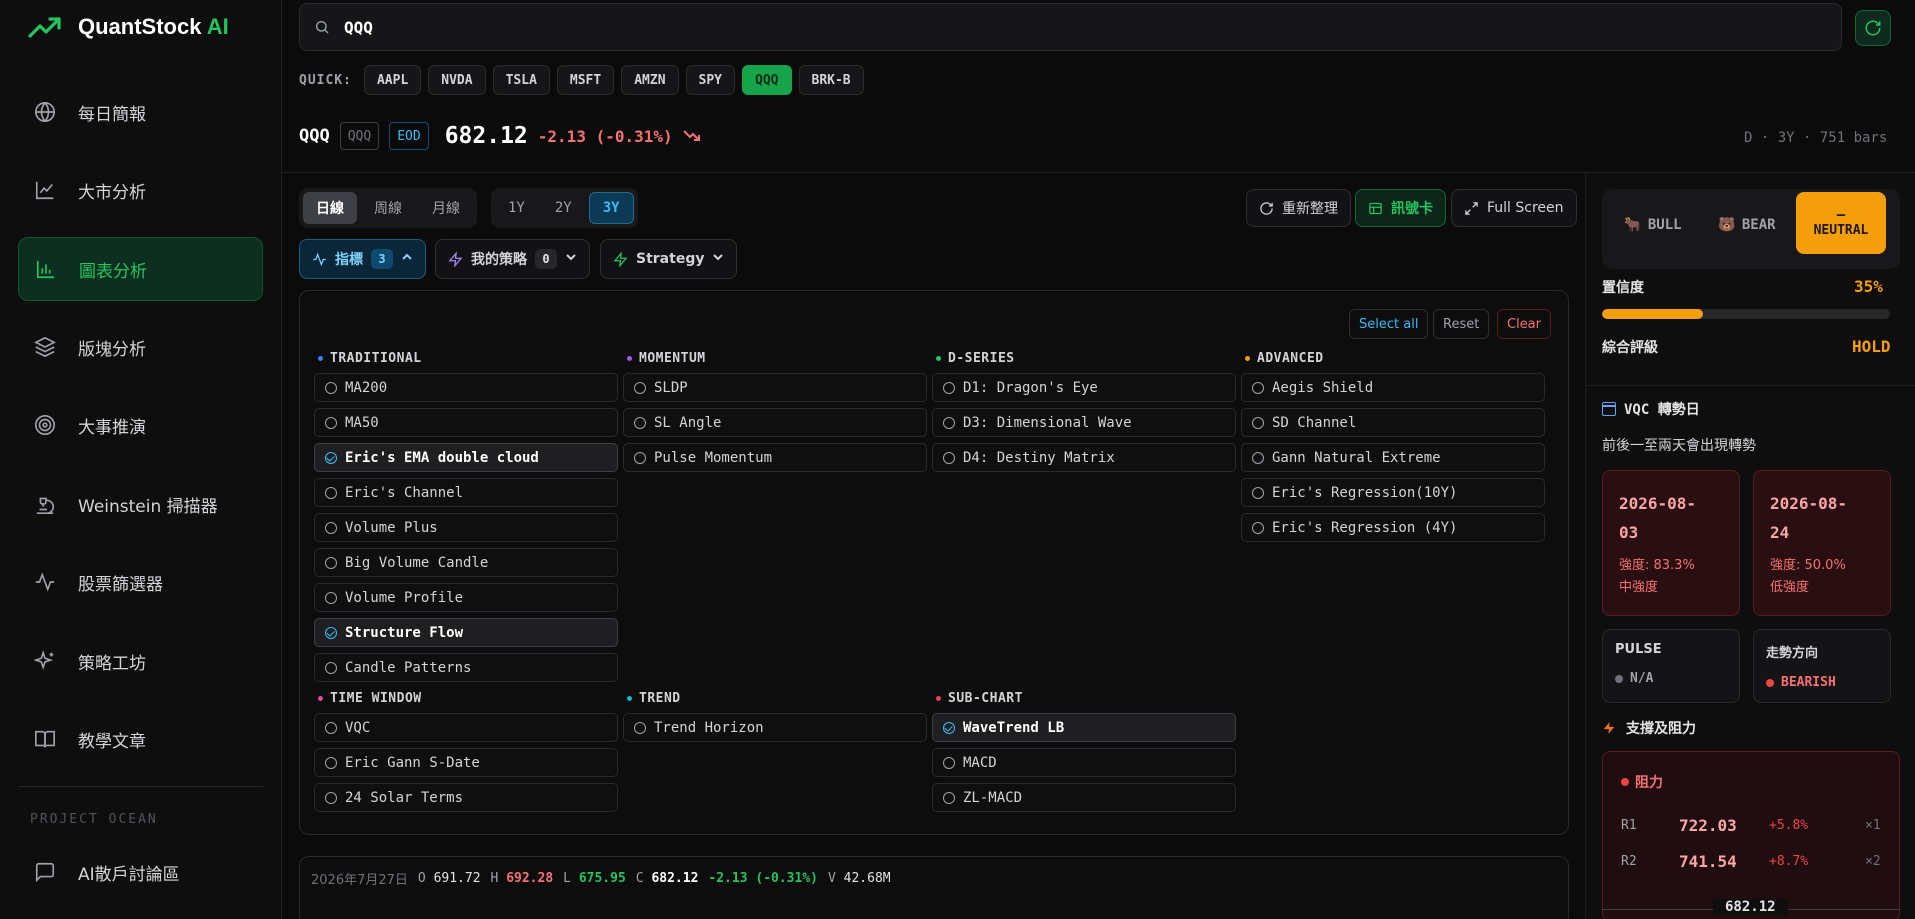 The width and height of the screenshot is (1915, 919). What do you see at coordinates (1747, 225) in the screenshot?
I see `sentiment-bear: 🐻 BEAR` at bounding box center [1747, 225].